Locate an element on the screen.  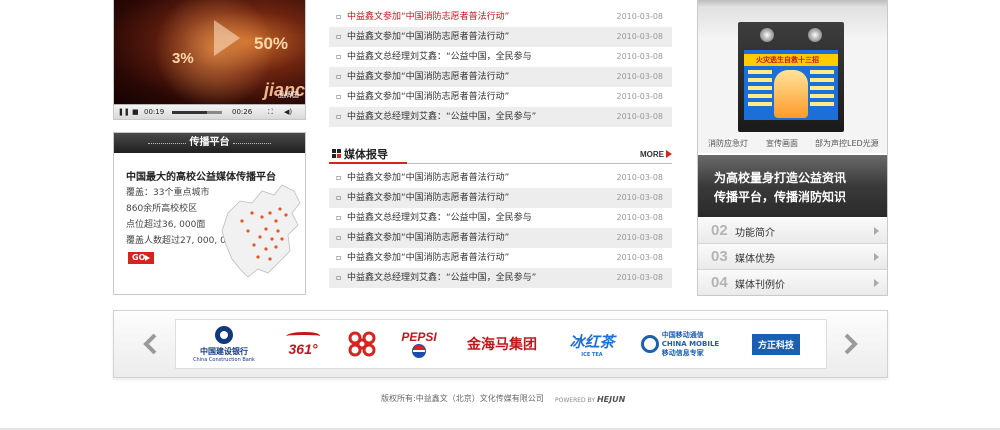
ccb-logo: 中国建设银行 China Construction Bank is located at coordinates (224, 344).